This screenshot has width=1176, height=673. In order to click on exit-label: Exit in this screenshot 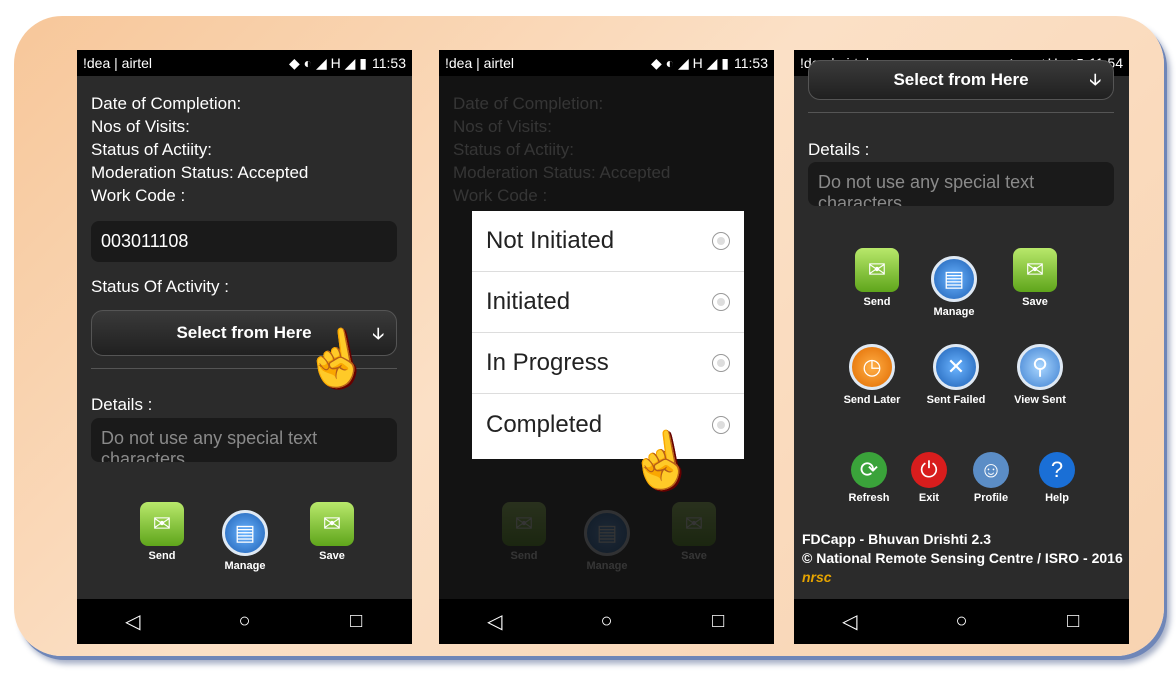, I will do `click(929, 498)`.